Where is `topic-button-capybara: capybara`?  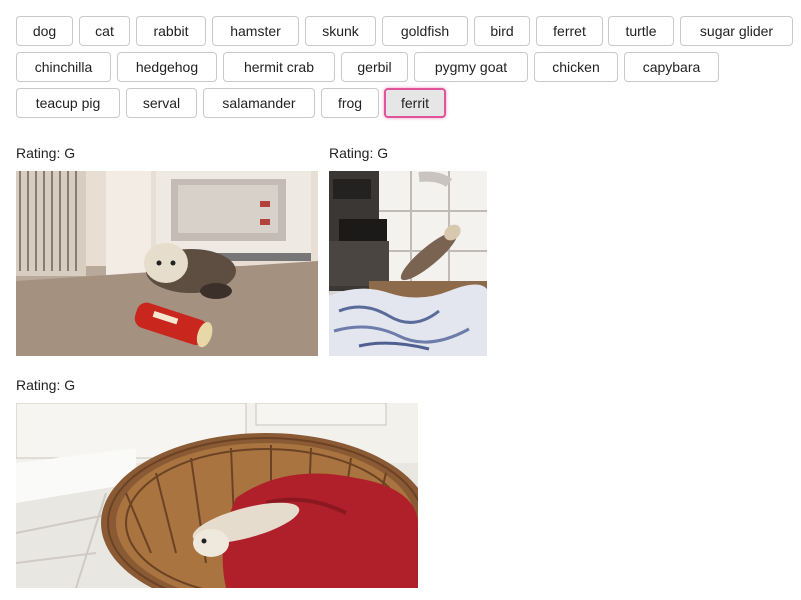 topic-button-capybara: capybara is located at coordinates (671, 67).